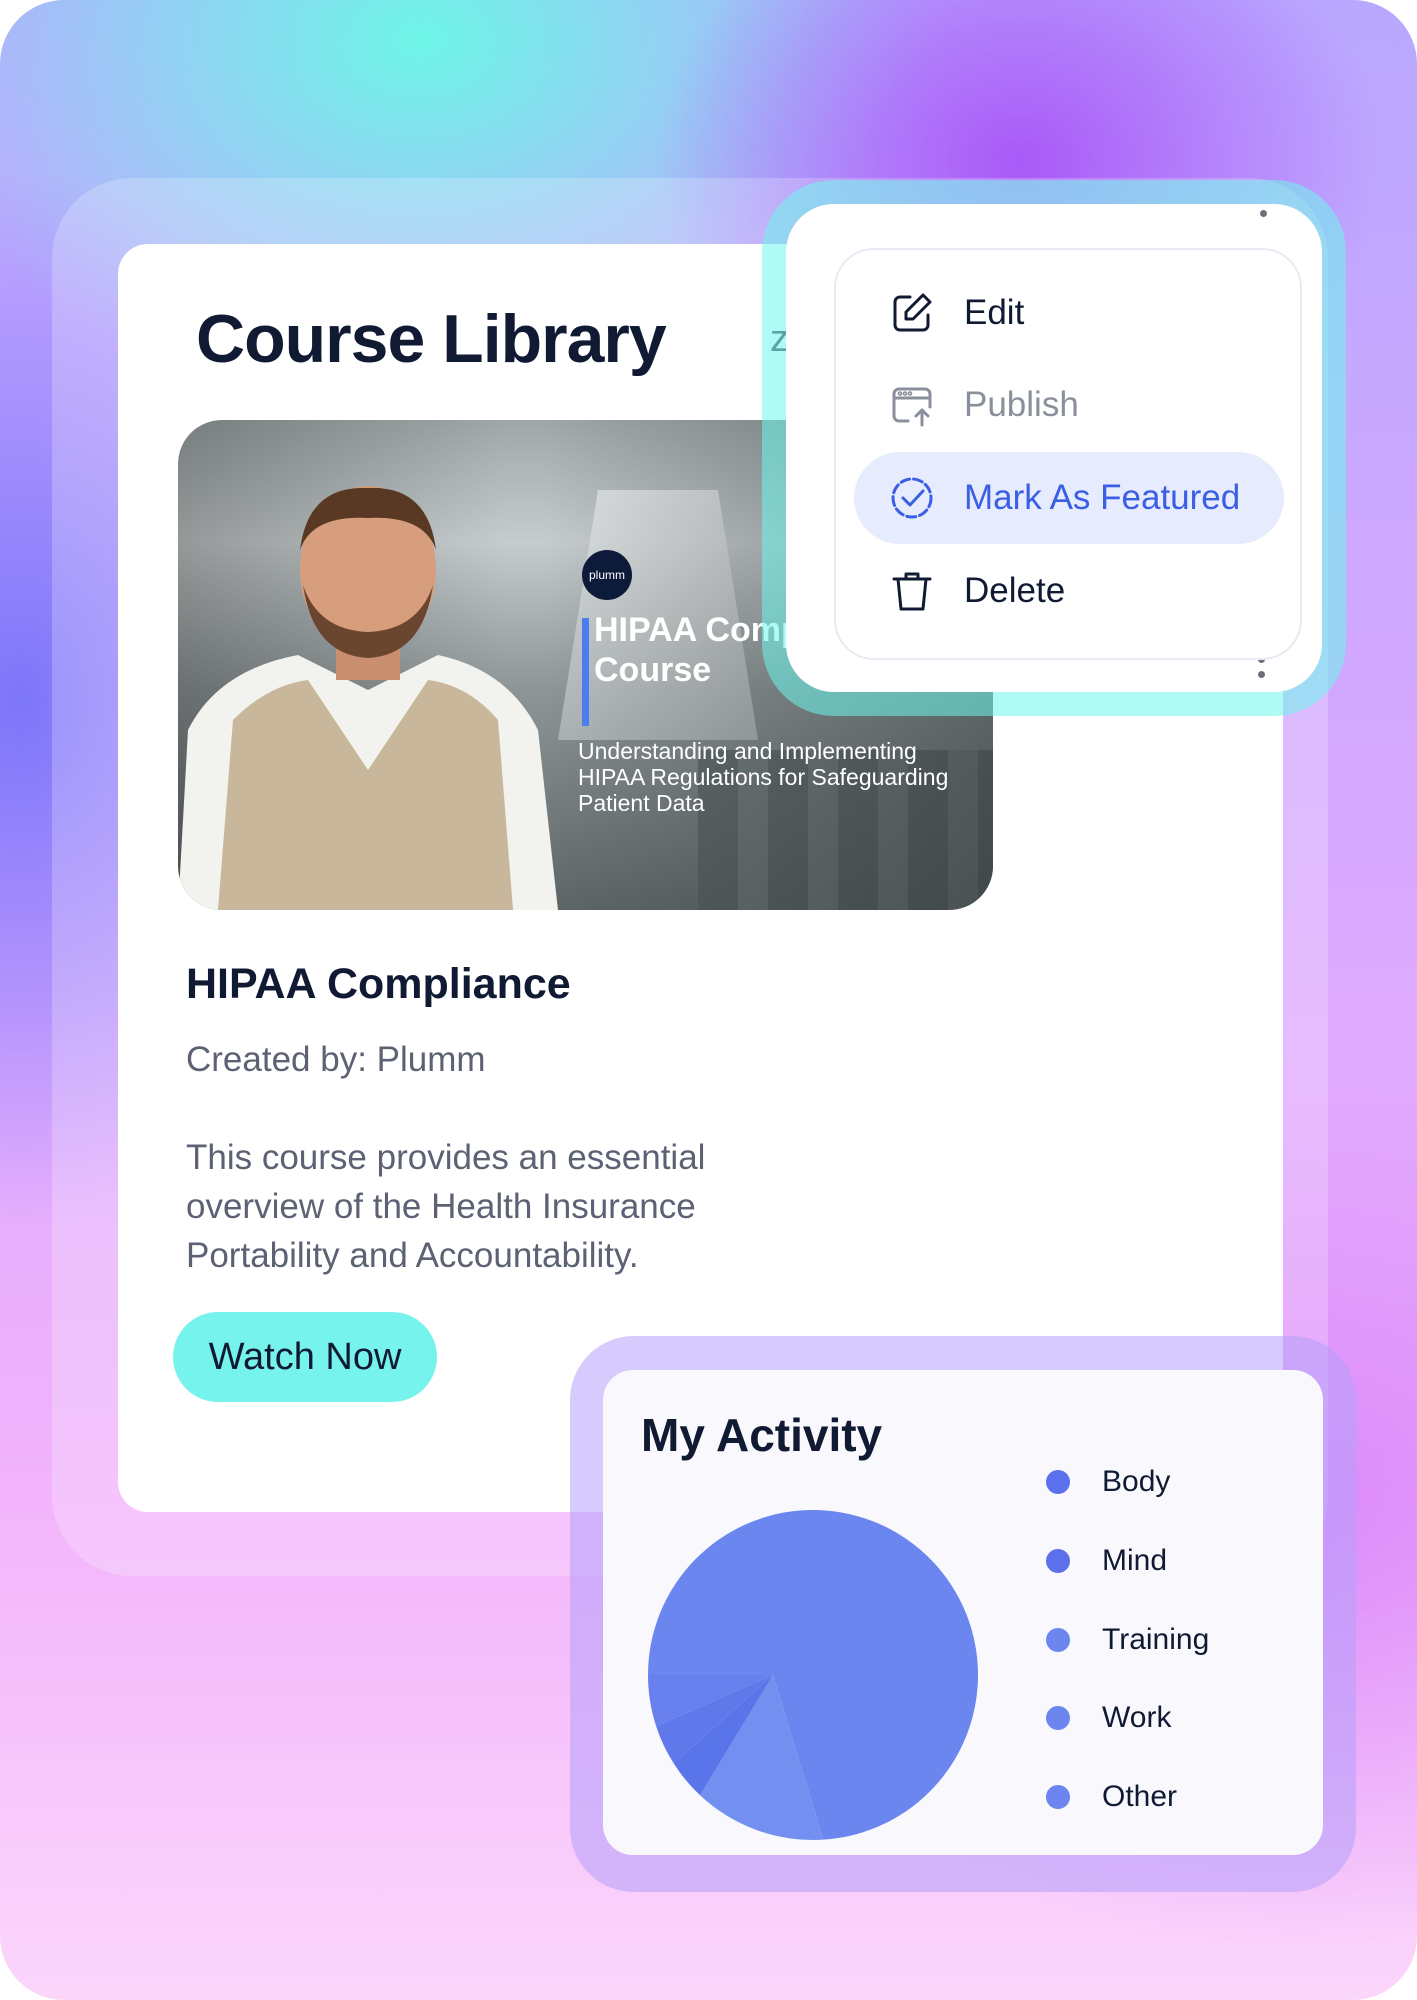  What do you see at coordinates (1263, 213) in the screenshot?
I see `kebab-dot-icon` at bounding box center [1263, 213].